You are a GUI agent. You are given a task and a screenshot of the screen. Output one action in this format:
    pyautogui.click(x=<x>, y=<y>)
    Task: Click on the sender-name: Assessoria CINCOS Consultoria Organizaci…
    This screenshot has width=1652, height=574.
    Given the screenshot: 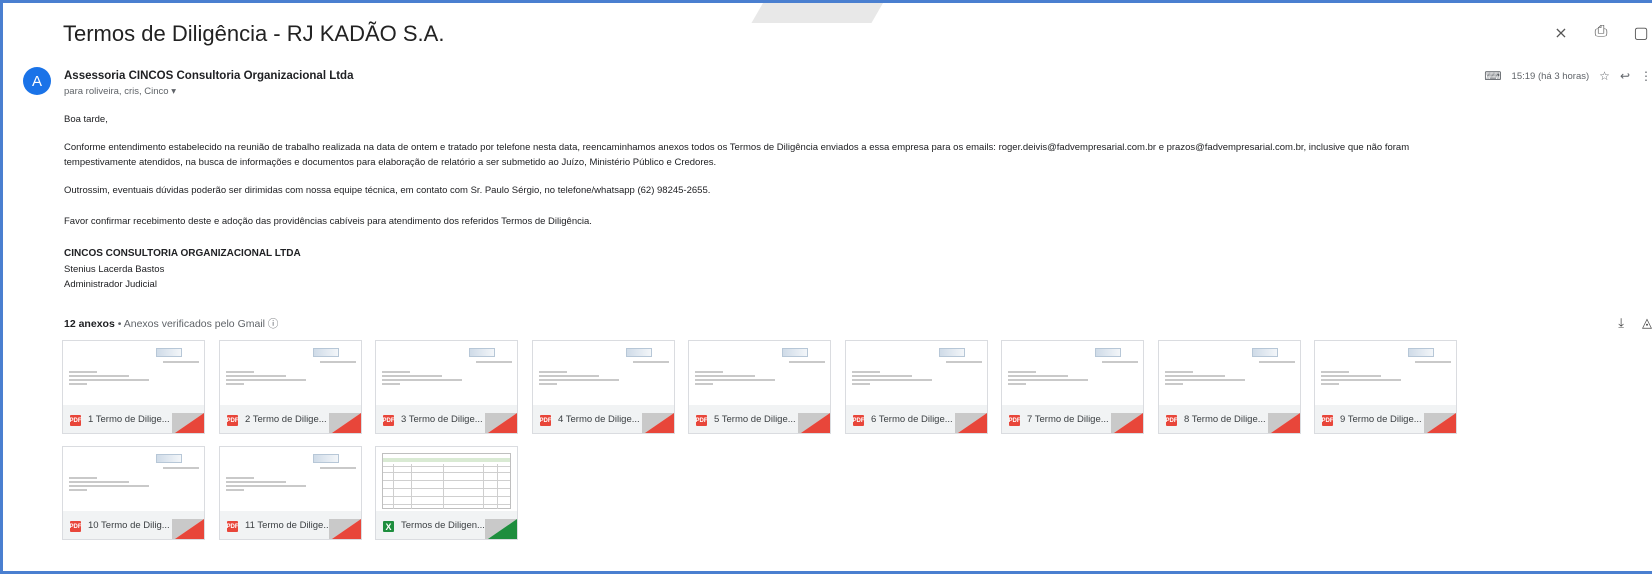 What is the action you would take?
    pyautogui.click(x=208, y=76)
    